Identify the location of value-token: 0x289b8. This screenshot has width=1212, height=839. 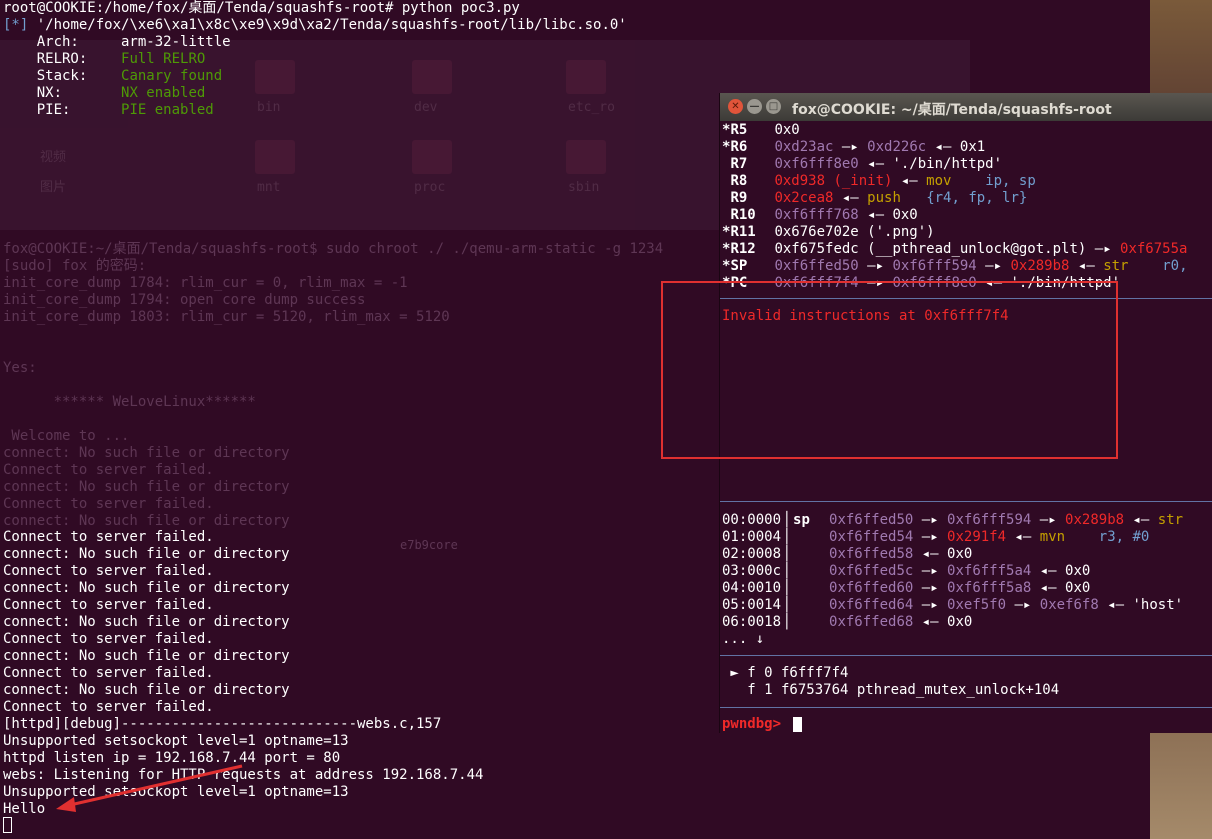
(1040, 266).